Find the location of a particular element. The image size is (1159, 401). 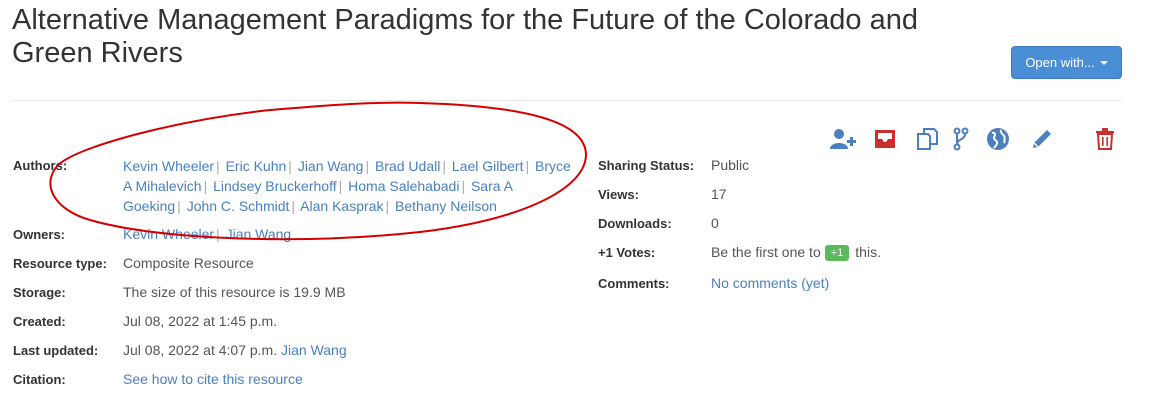

sharing-status-label: Sharing Status: is located at coordinates (646, 165).